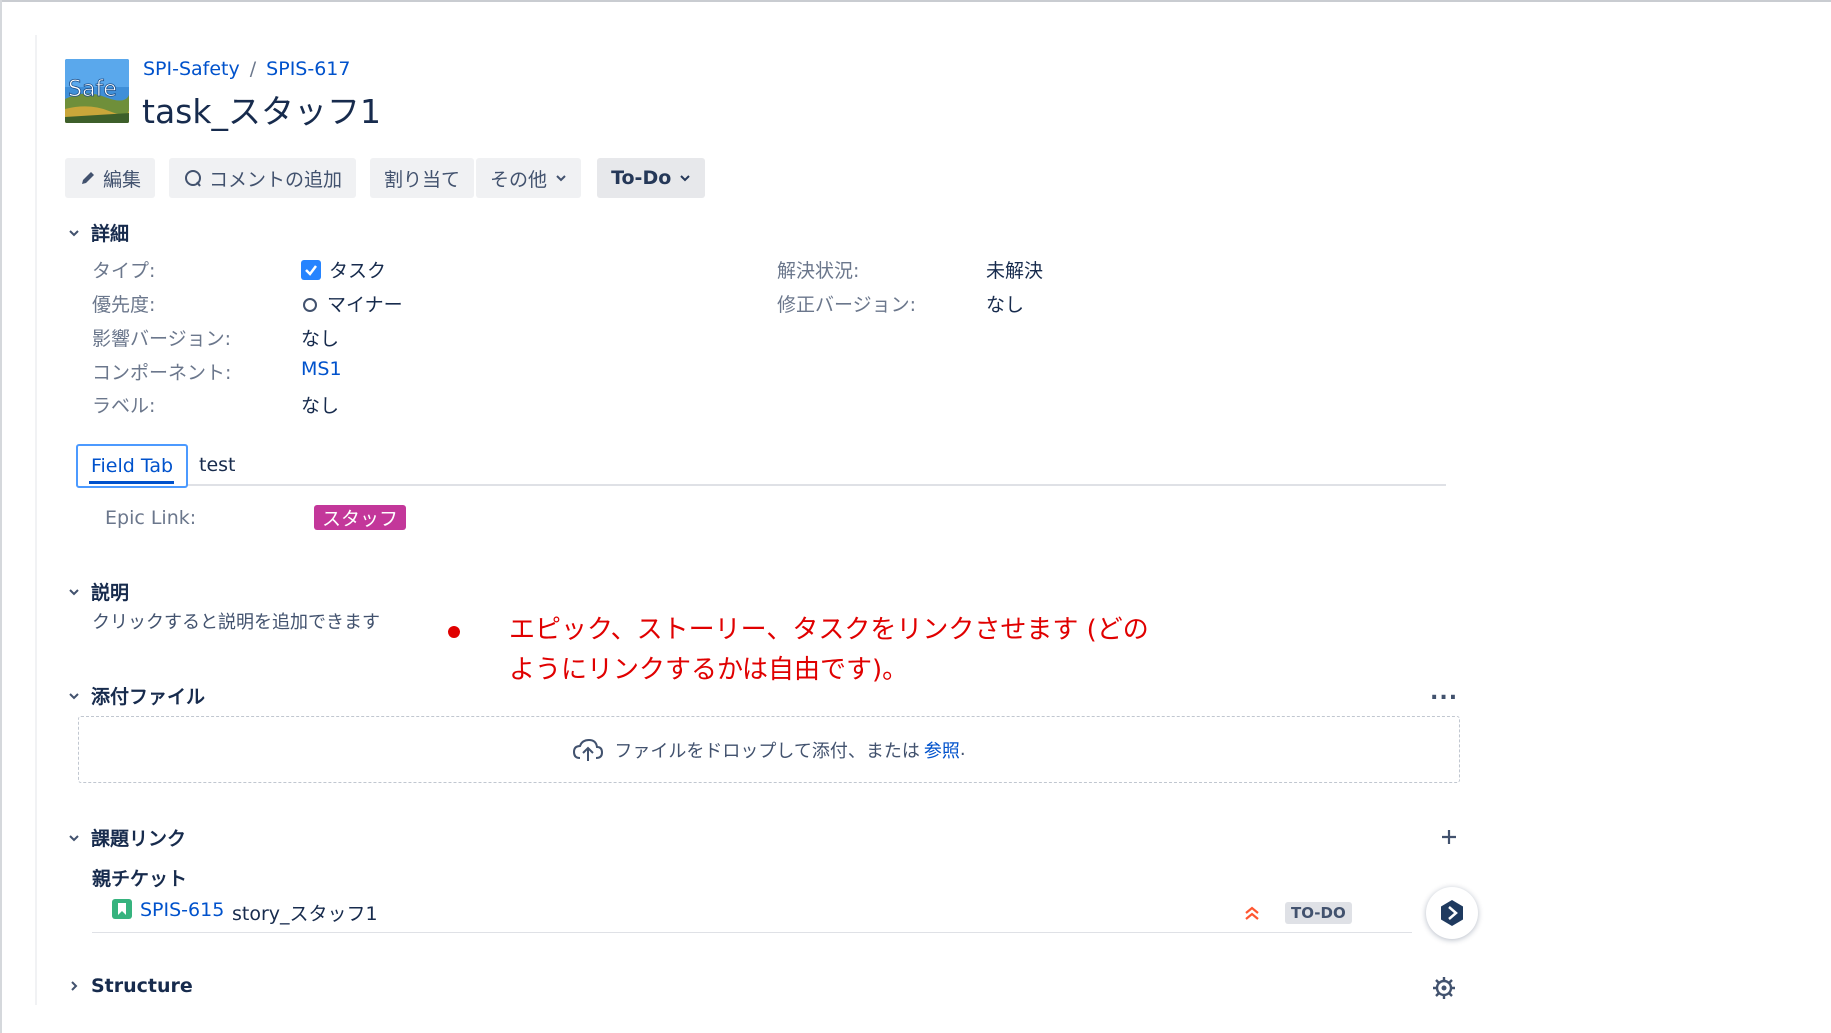 Image resolution: width=1831 pixels, height=1033 pixels. I want to click on floating-app-button, so click(1452, 913).